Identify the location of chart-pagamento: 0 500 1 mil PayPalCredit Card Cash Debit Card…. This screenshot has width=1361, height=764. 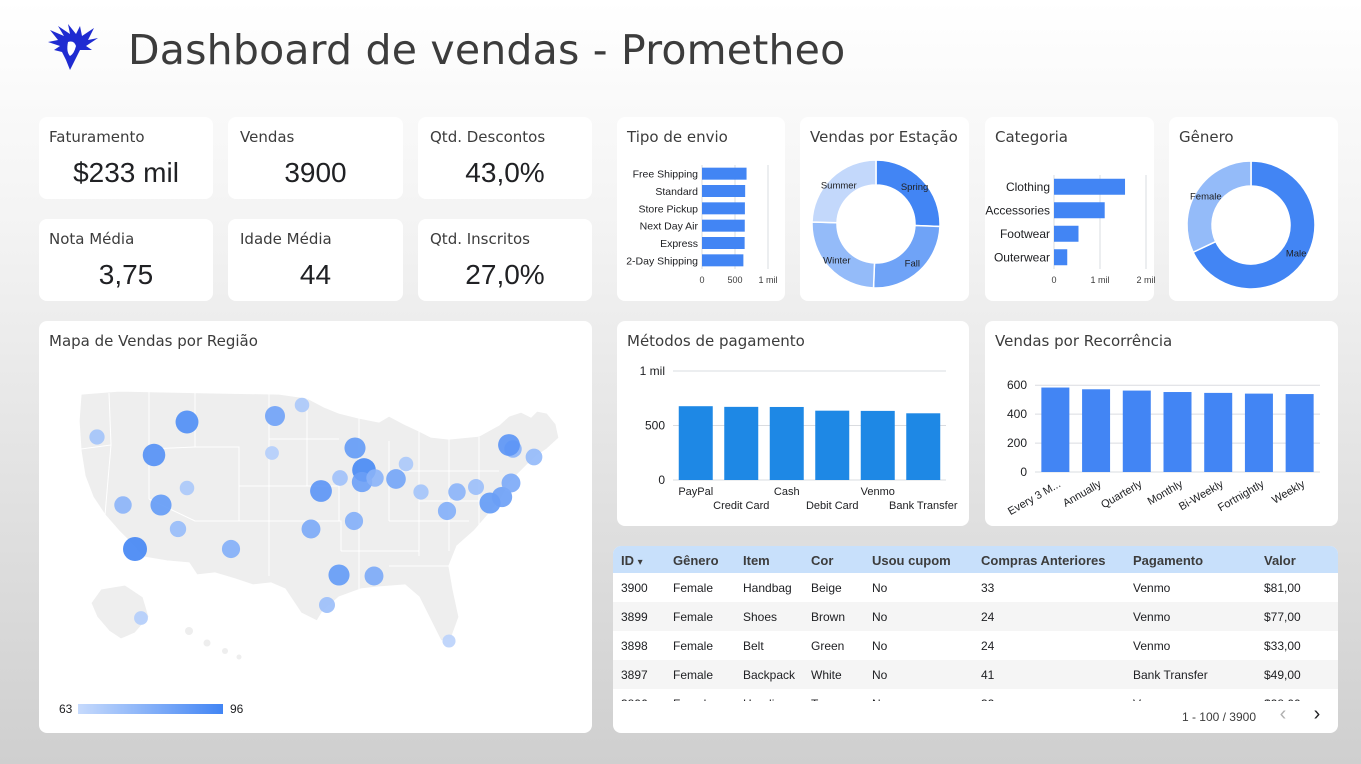
(793, 423).